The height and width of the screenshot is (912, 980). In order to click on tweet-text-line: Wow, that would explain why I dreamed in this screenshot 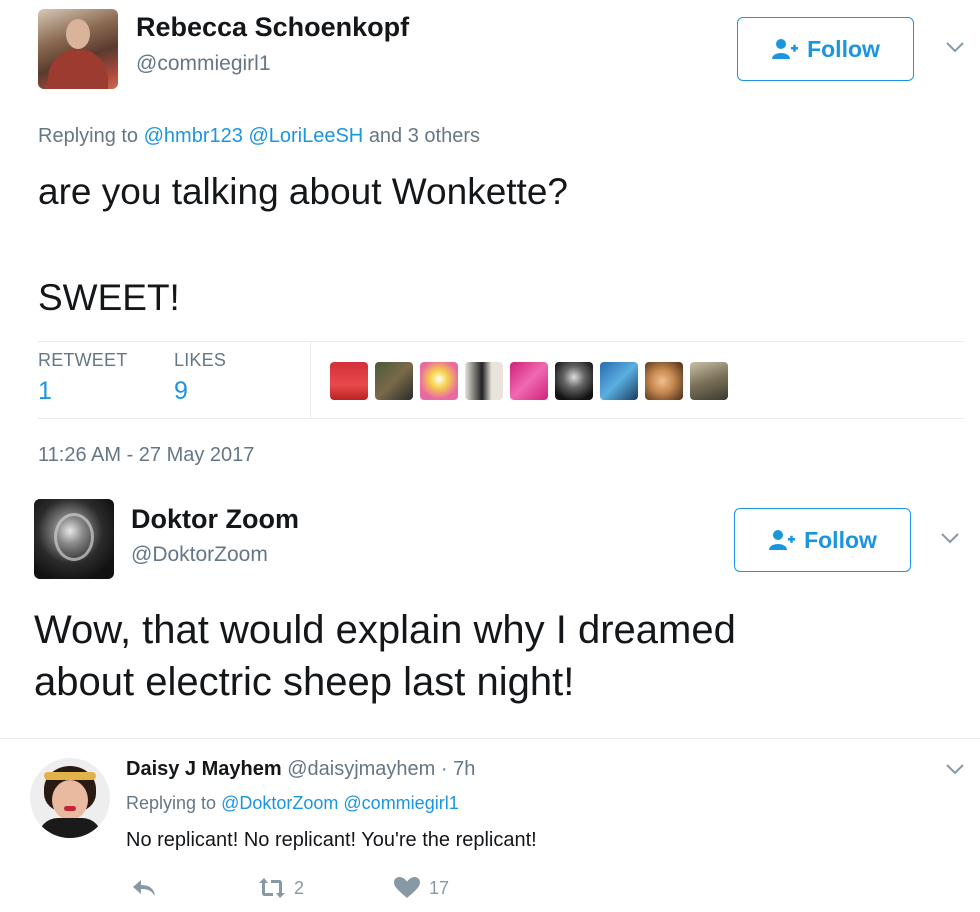, I will do `click(385, 630)`.